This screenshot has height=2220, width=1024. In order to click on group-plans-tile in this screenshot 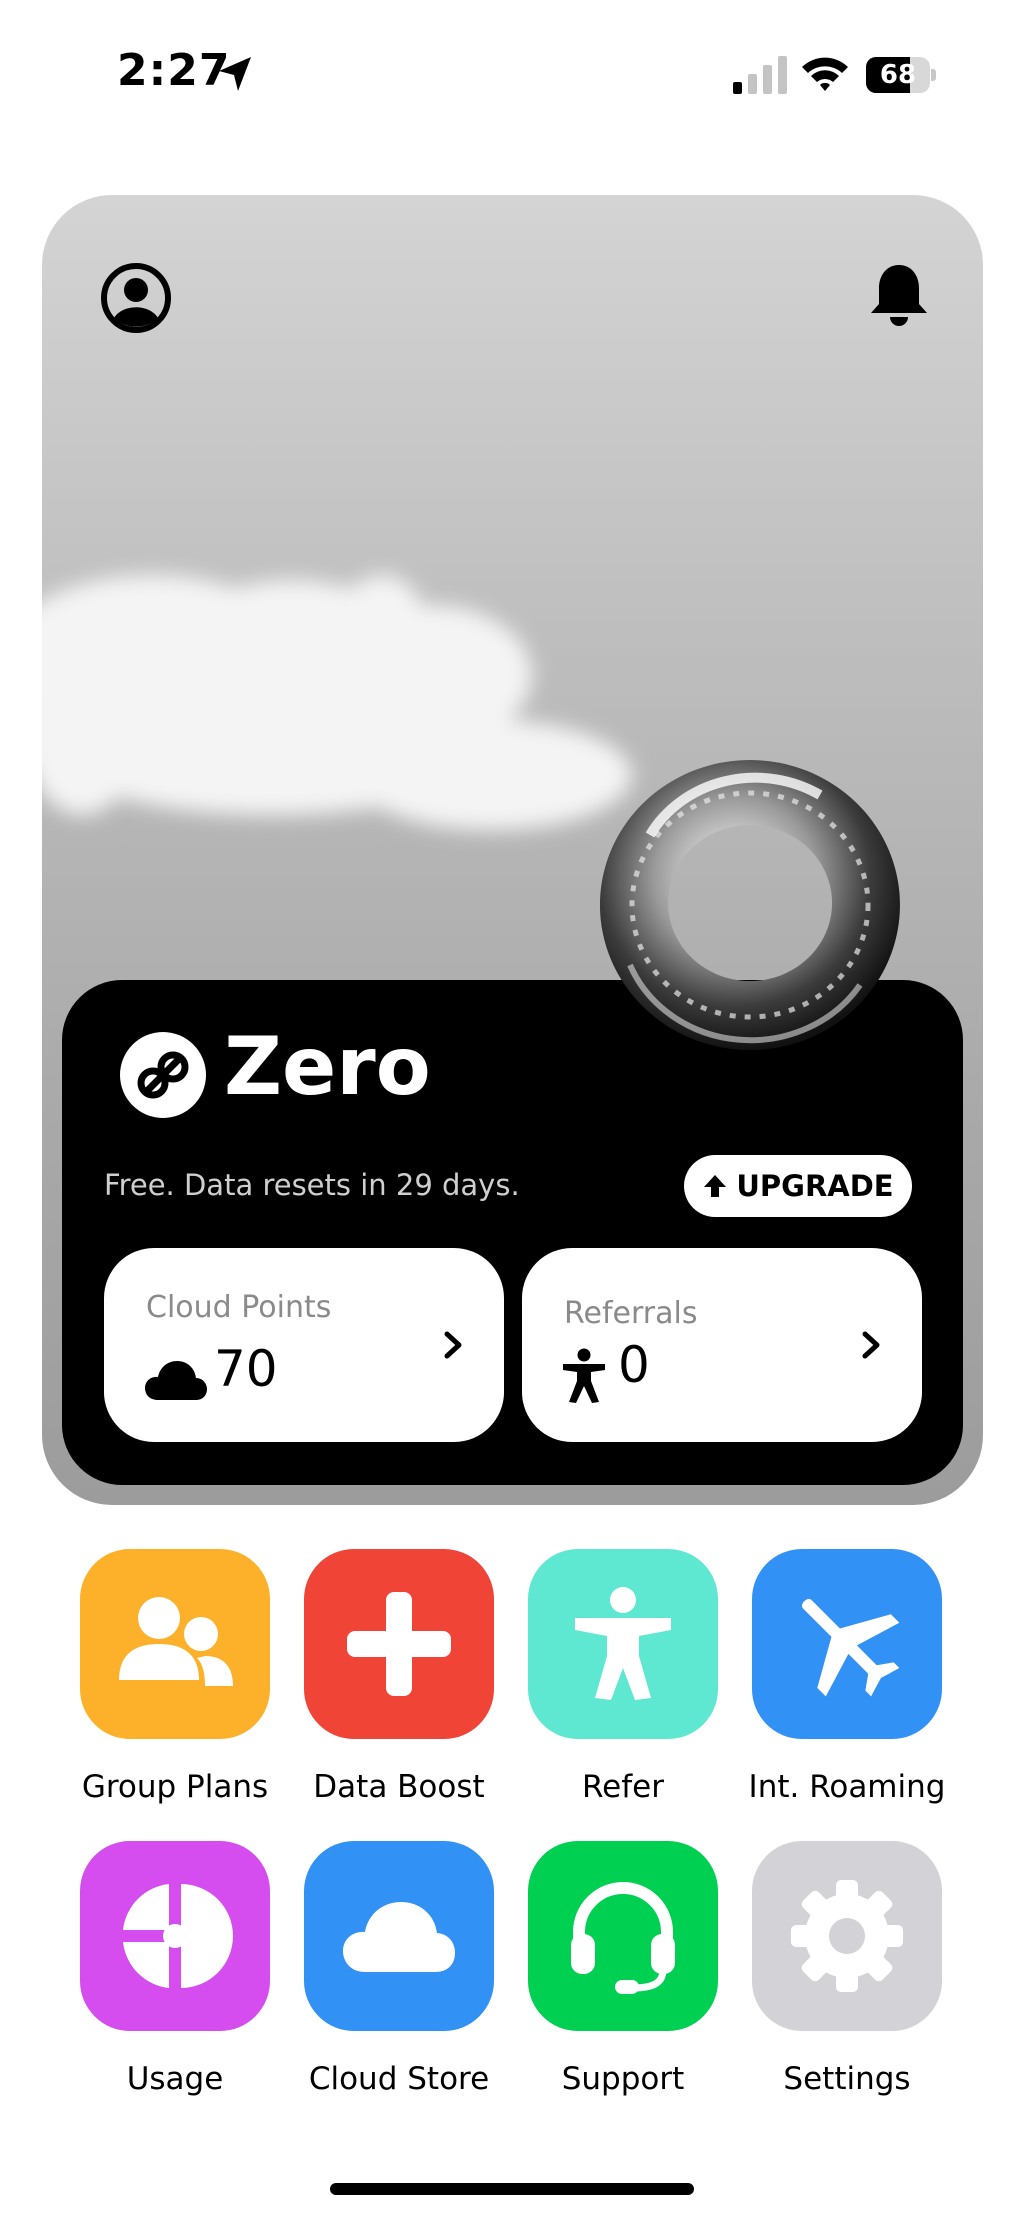, I will do `click(175, 1644)`.